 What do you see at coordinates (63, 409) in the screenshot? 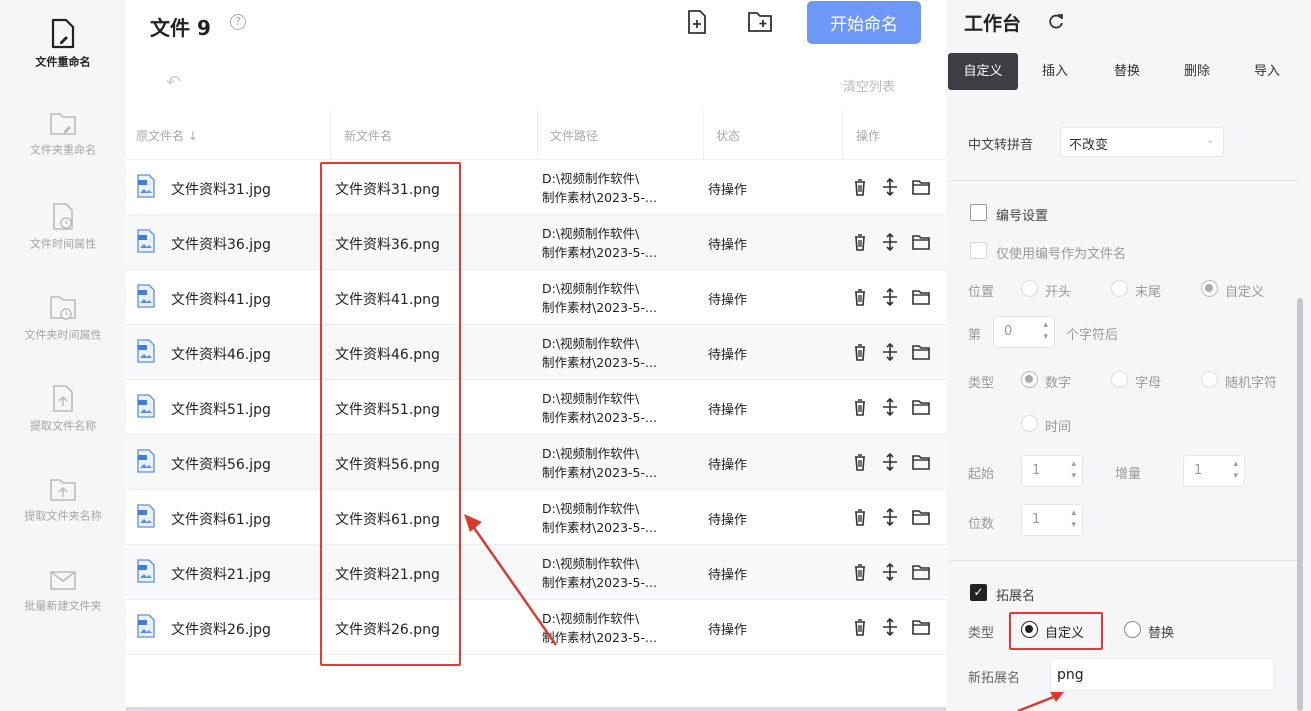
I see `sidebar-item-extract-file: 提取文件名称` at bounding box center [63, 409].